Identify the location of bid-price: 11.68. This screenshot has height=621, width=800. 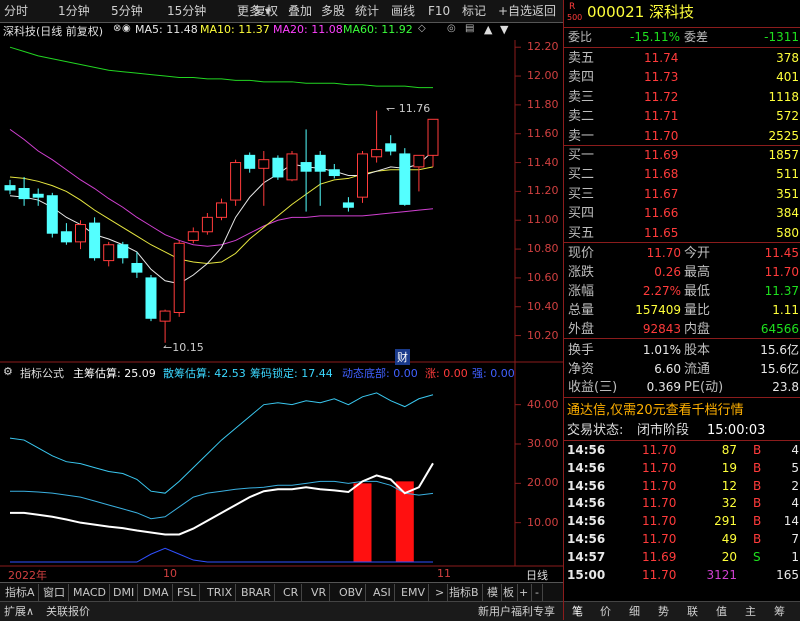
(661, 174).